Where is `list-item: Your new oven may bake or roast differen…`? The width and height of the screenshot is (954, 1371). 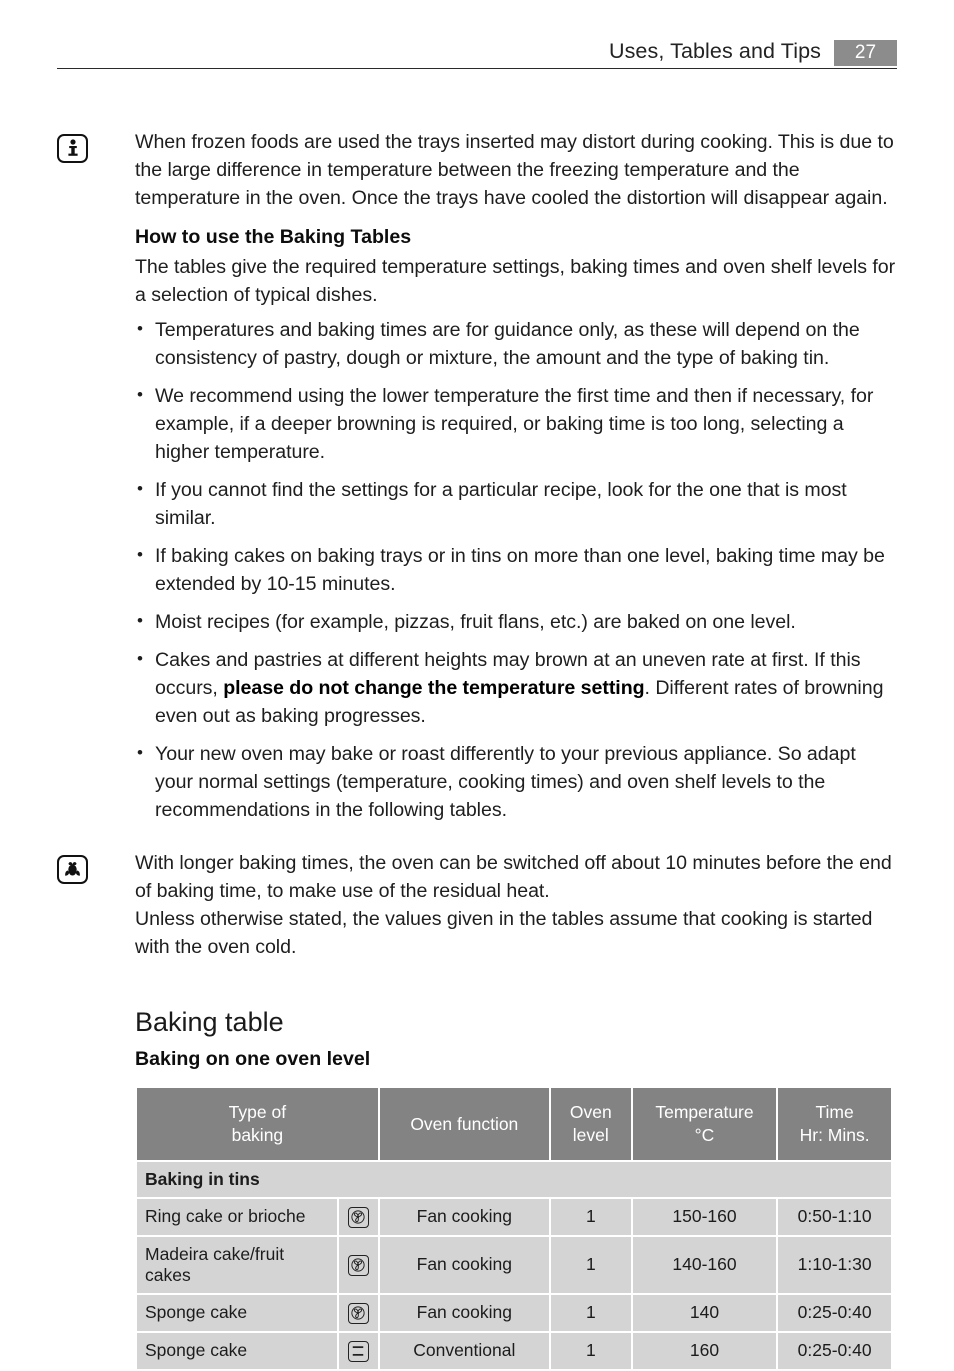 list-item: Your new oven may bake or roast differen… is located at coordinates (516, 781).